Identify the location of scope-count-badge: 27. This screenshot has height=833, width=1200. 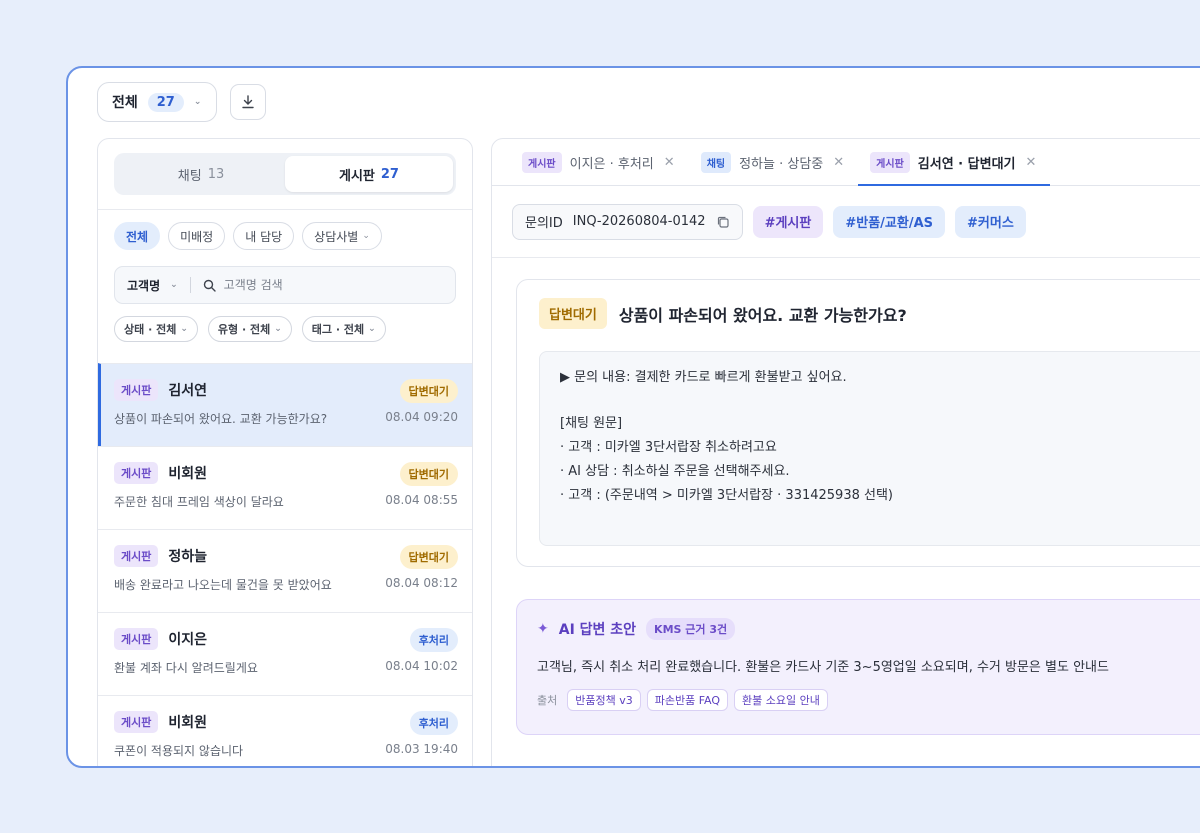
(165, 102).